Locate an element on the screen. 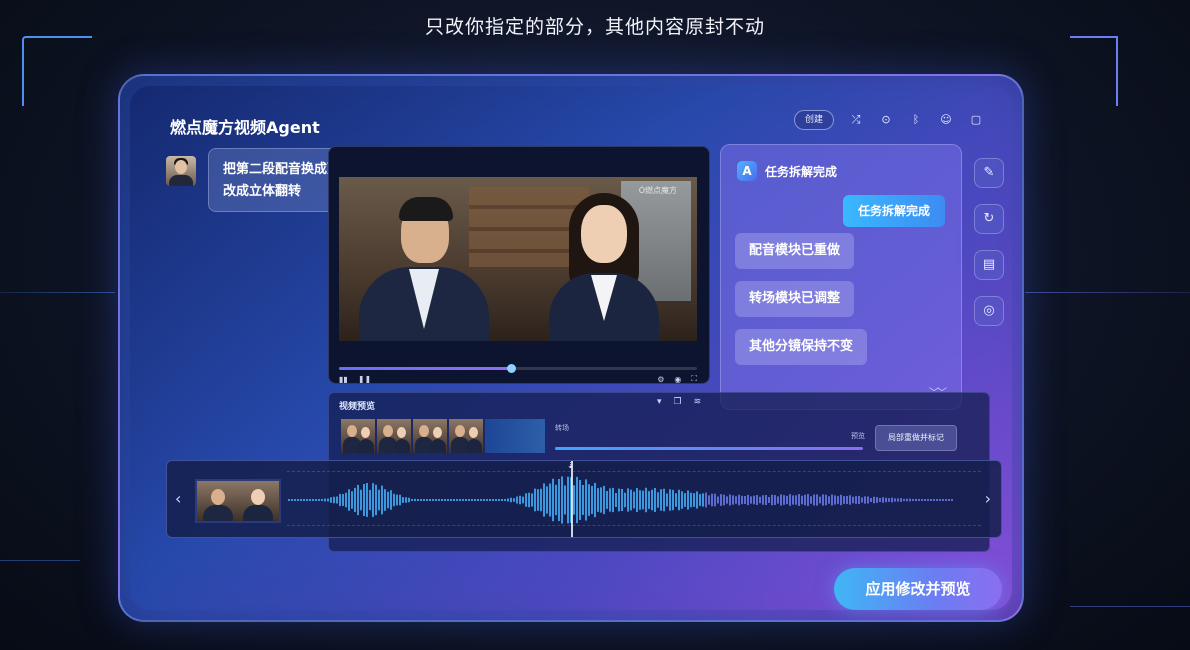 This screenshot has width=1190, height=650. timeline-playhead is located at coordinates (572, 499).